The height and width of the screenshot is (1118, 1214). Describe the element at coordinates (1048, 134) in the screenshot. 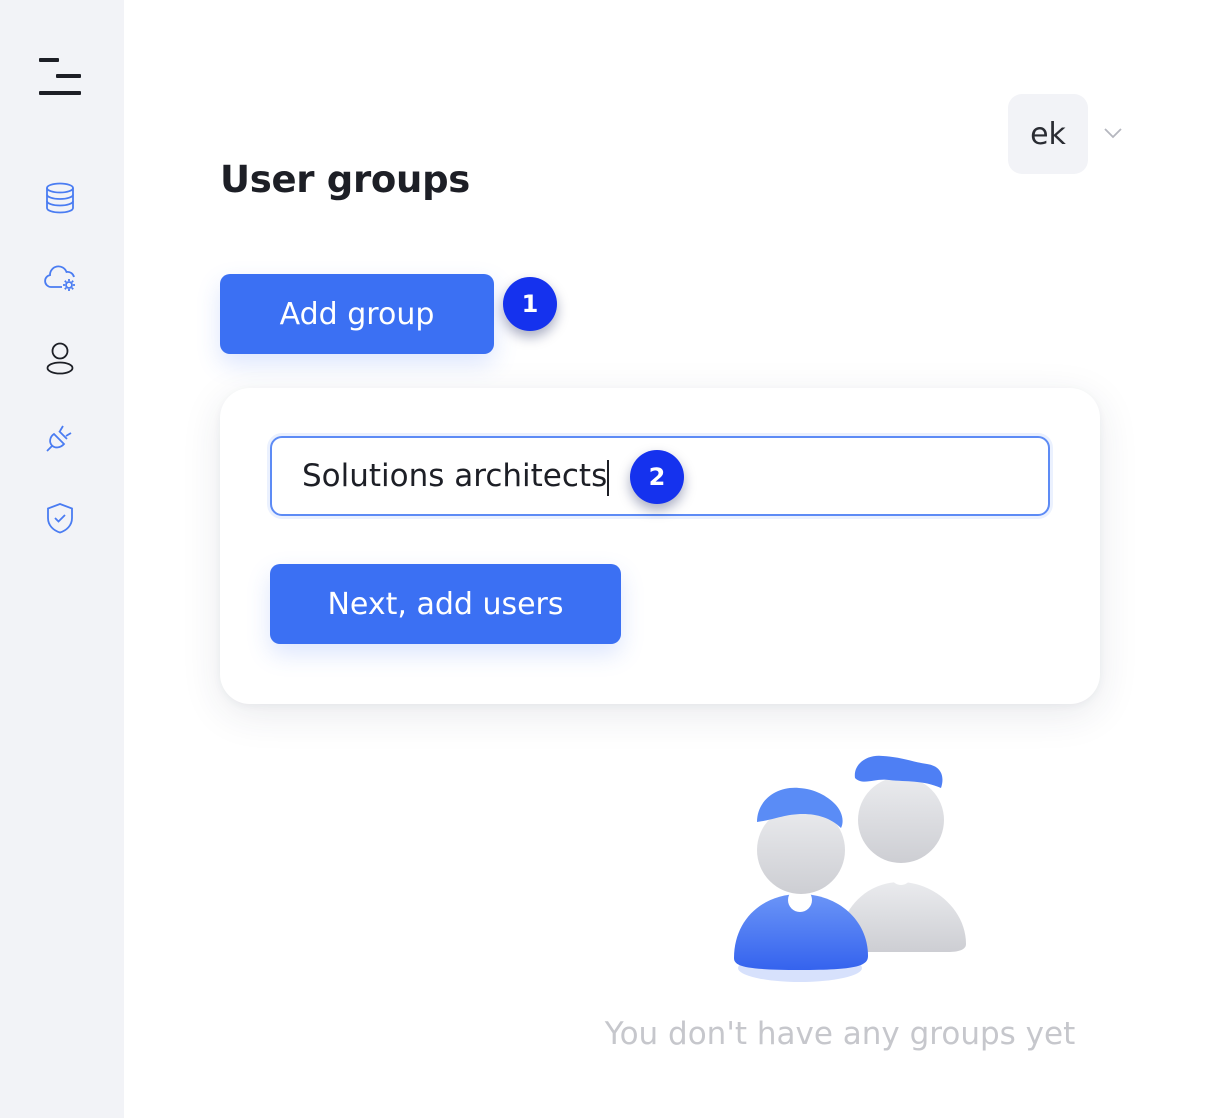

I see `user-avatar: ek` at that location.